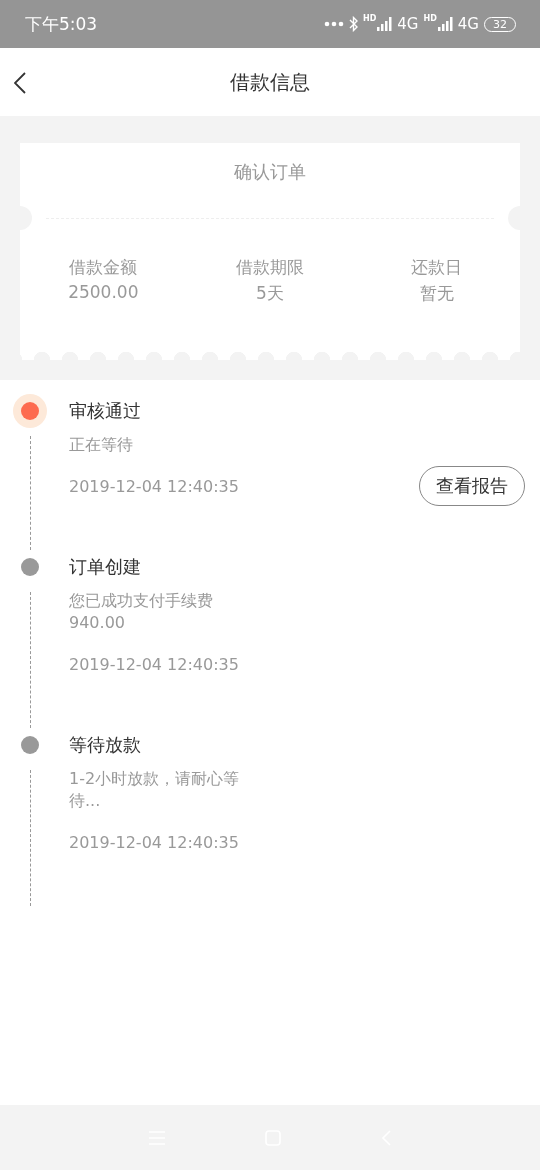 The image size is (540, 1170). What do you see at coordinates (141, 612) in the screenshot?
I see `step-description: 您已成功支付手续费940.00` at bounding box center [141, 612].